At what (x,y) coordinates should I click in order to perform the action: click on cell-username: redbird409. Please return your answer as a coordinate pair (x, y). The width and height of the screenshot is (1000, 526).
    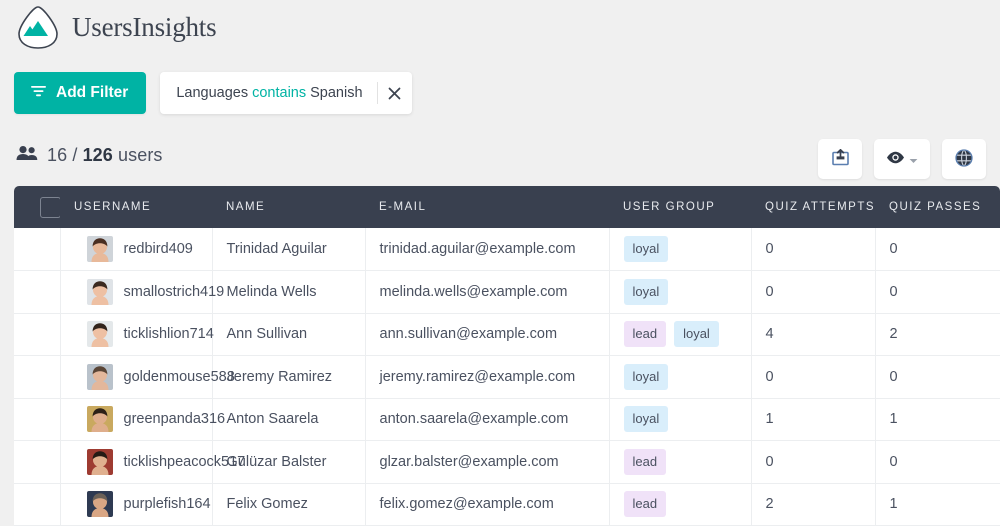
    Looking at the image, I should click on (136, 249).